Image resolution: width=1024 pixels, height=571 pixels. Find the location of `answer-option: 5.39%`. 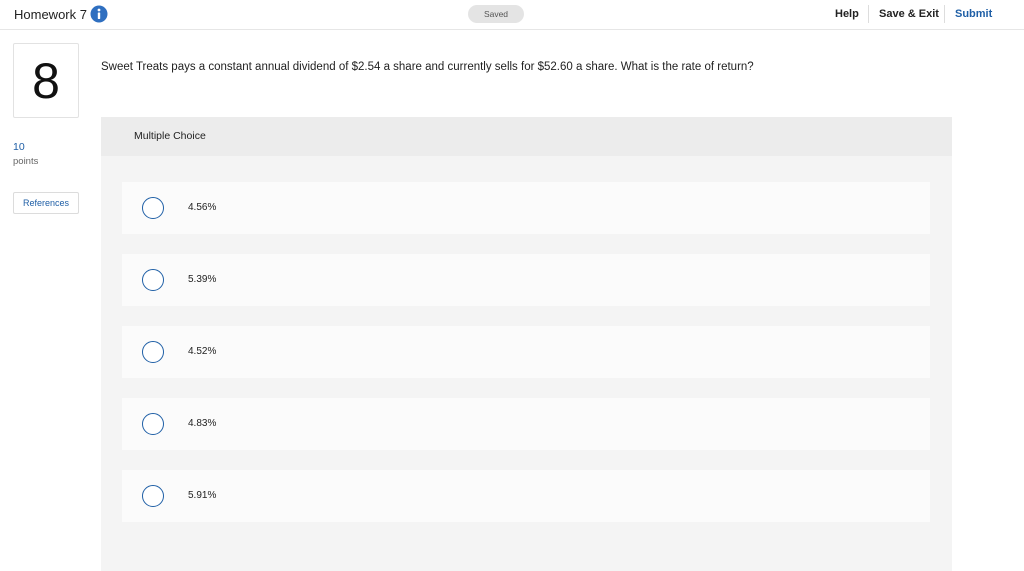

answer-option: 5.39% is located at coordinates (526, 280).